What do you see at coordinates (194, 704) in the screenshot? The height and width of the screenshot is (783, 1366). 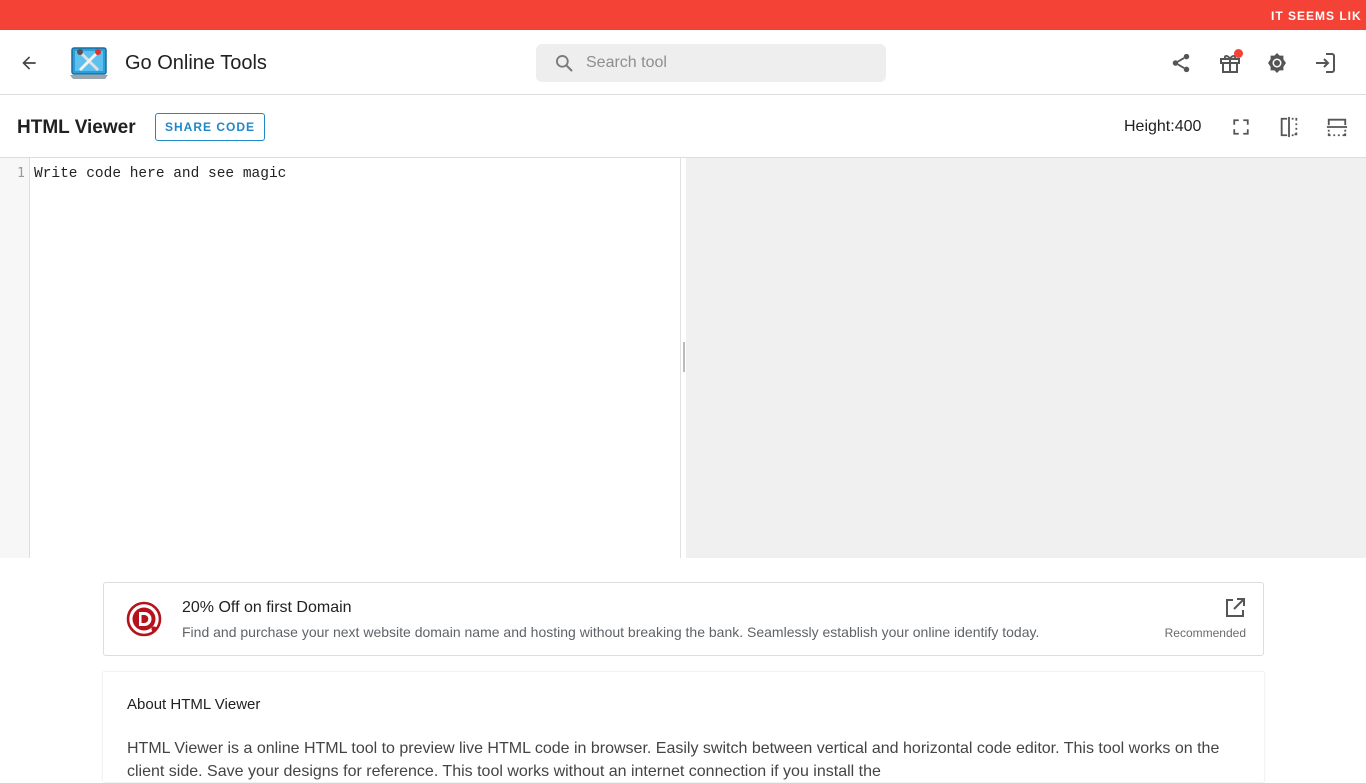 I see `about-title: About HTML Viewer` at bounding box center [194, 704].